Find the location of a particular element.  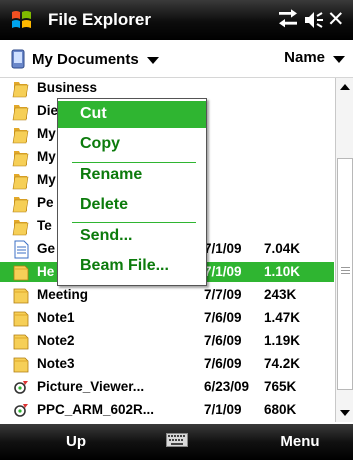

menu-item-rename: Rename is located at coordinates (132, 175).